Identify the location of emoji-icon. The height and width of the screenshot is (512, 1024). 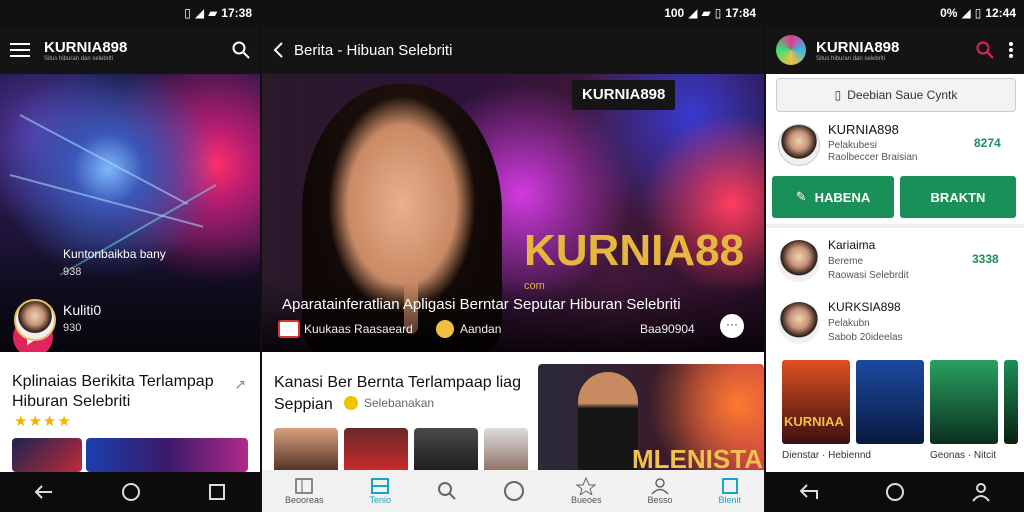
(351, 403).